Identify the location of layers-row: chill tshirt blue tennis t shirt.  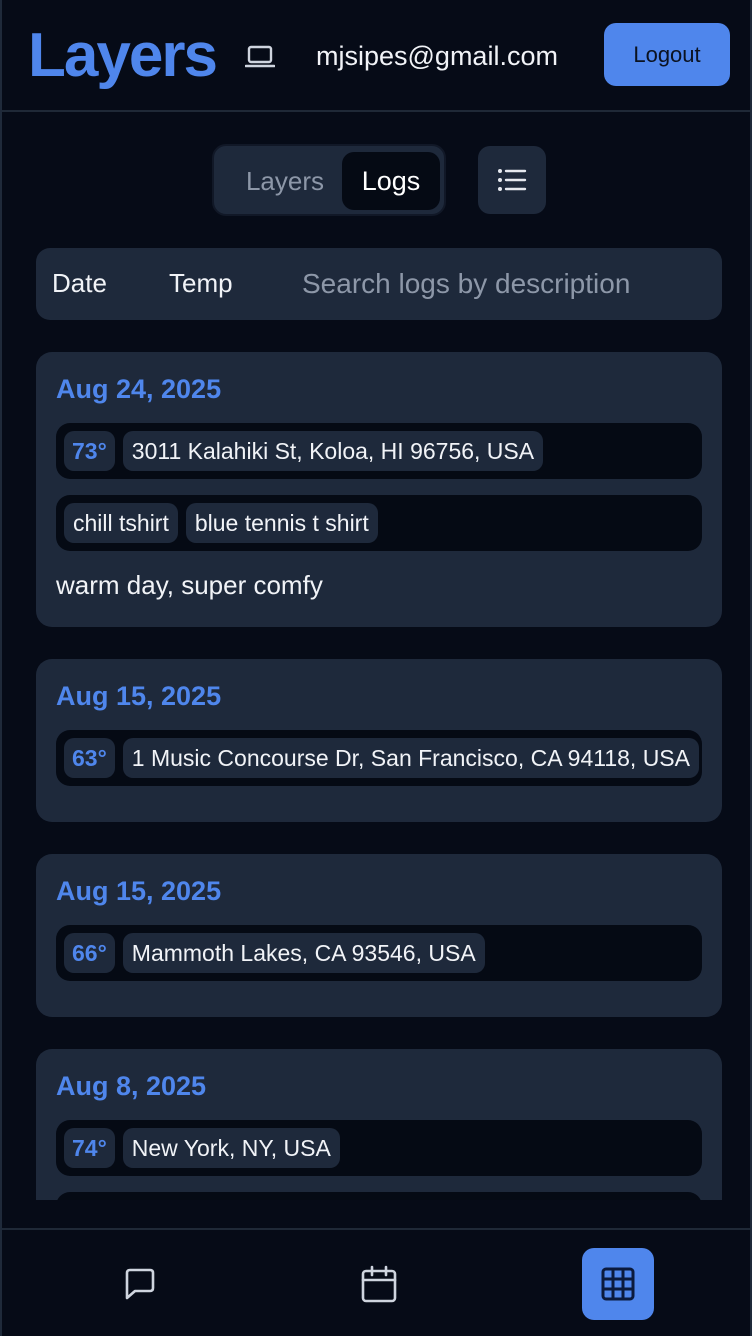
(379, 523).